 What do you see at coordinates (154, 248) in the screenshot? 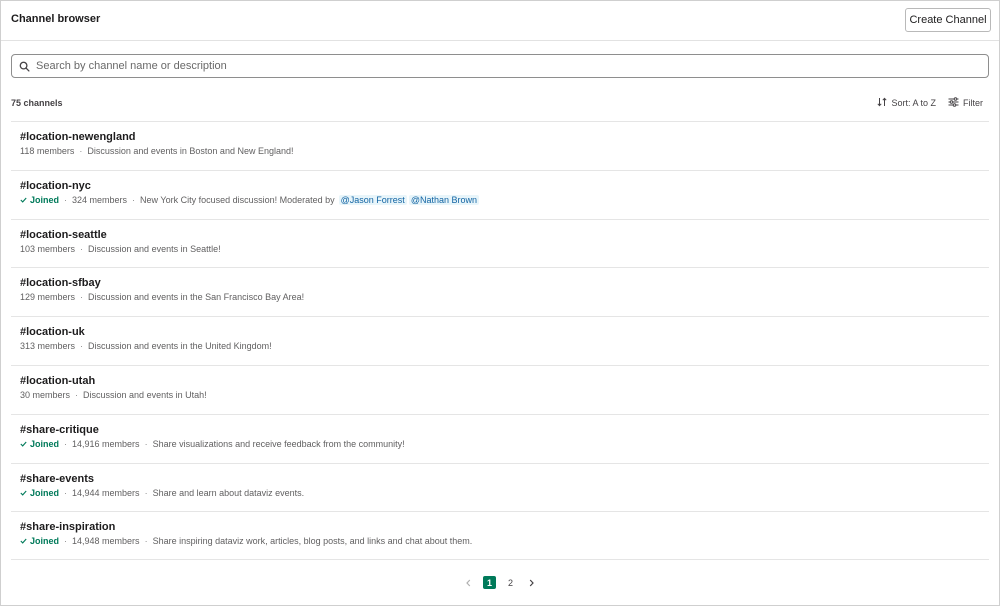
I see `channel-description: Discussion and events in Seattle!` at bounding box center [154, 248].